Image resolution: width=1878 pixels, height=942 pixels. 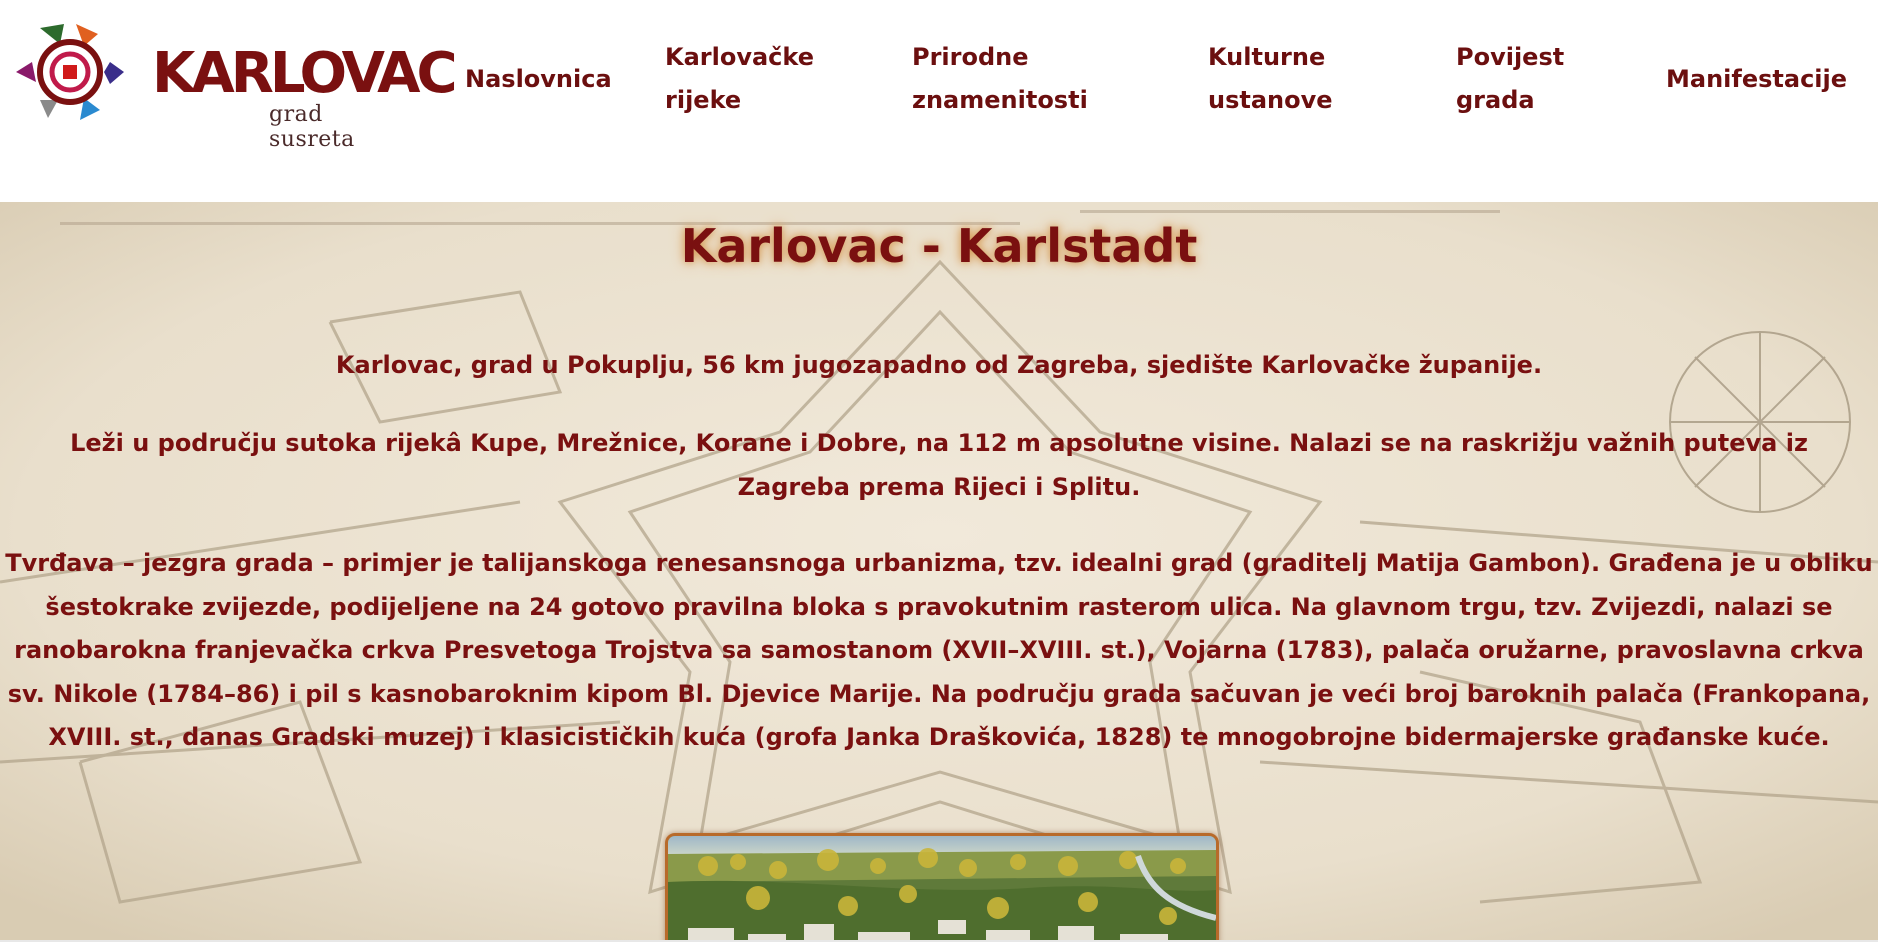 I want to click on nav-item-label-line2: znamenitosti, so click(x=1000, y=100).